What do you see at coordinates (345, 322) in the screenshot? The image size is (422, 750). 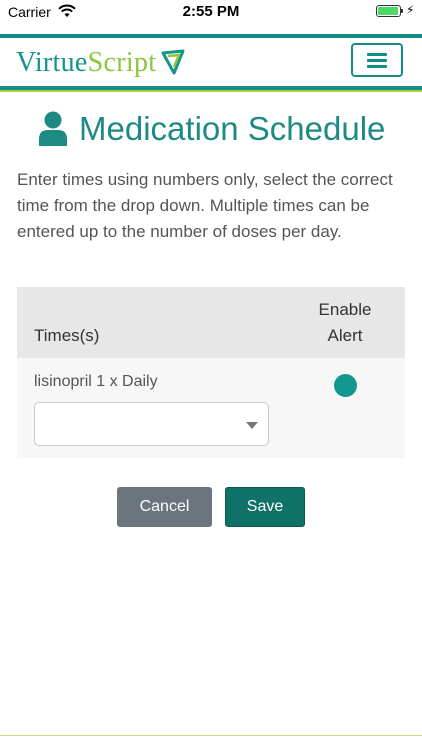 I see `column-header-enable-alert: Enable Alert` at bounding box center [345, 322].